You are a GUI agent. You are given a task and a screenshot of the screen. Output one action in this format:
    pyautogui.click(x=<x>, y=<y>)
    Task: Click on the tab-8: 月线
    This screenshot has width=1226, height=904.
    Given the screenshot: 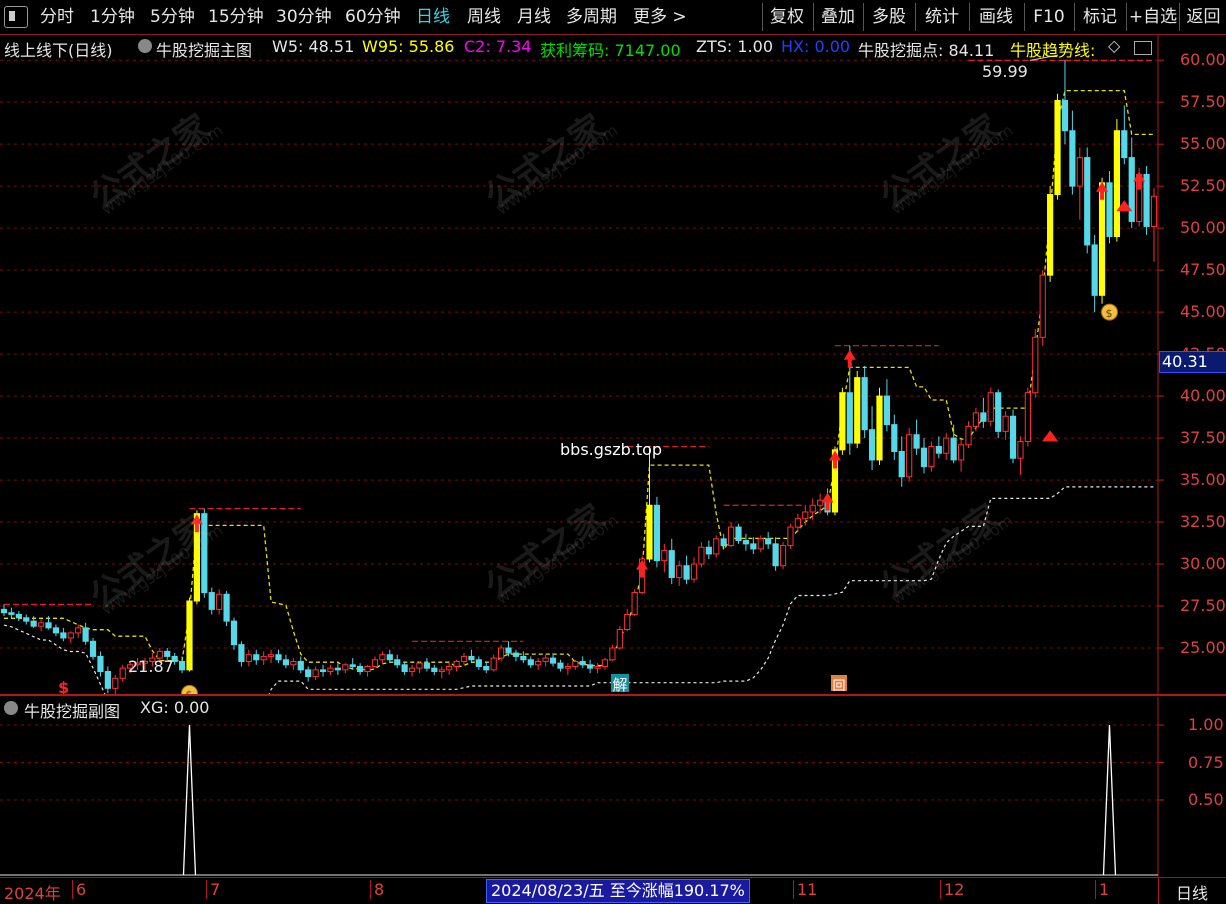 What is the action you would take?
    pyautogui.click(x=534, y=17)
    